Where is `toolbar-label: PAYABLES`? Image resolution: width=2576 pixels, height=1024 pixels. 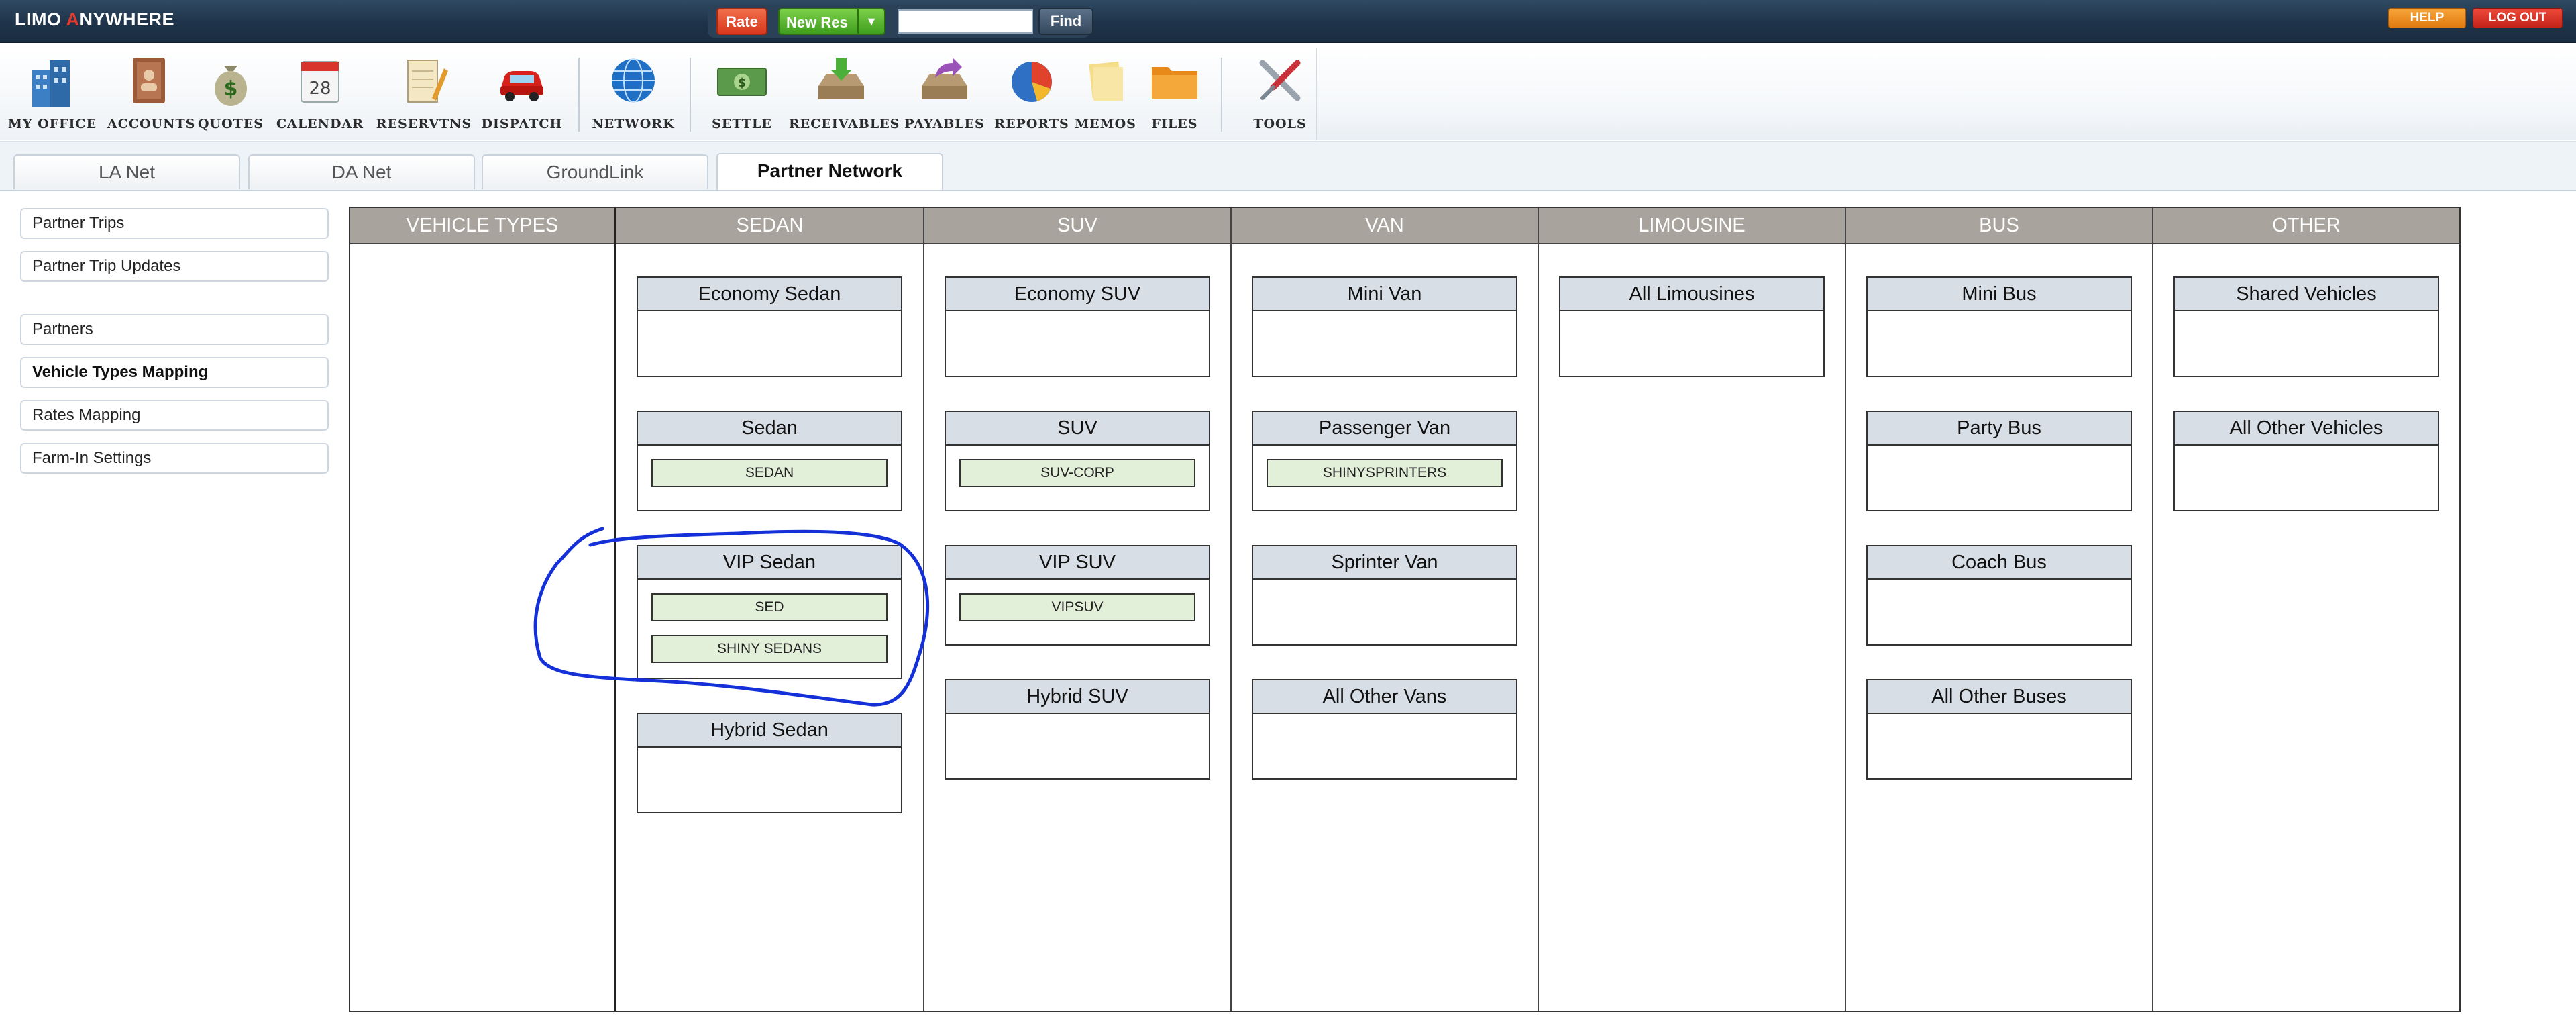 toolbar-label: PAYABLES is located at coordinates (944, 124).